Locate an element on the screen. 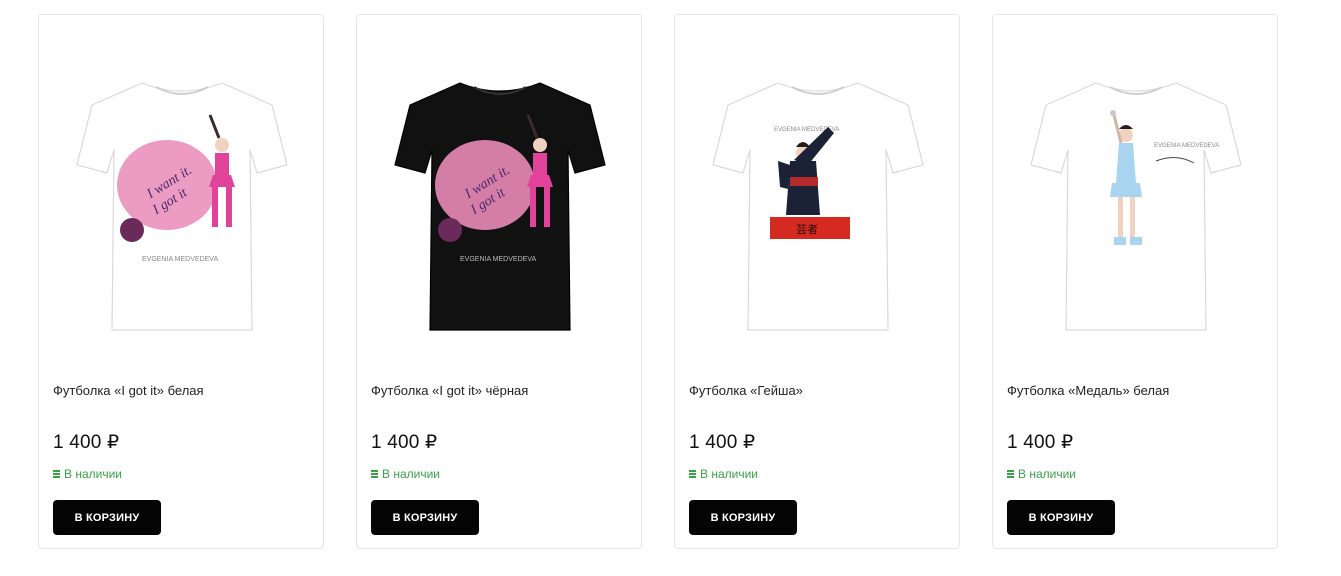 This screenshot has height=576, width=1341. product-title: Футболка «I got it» чёрная is located at coordinates (500, 391).